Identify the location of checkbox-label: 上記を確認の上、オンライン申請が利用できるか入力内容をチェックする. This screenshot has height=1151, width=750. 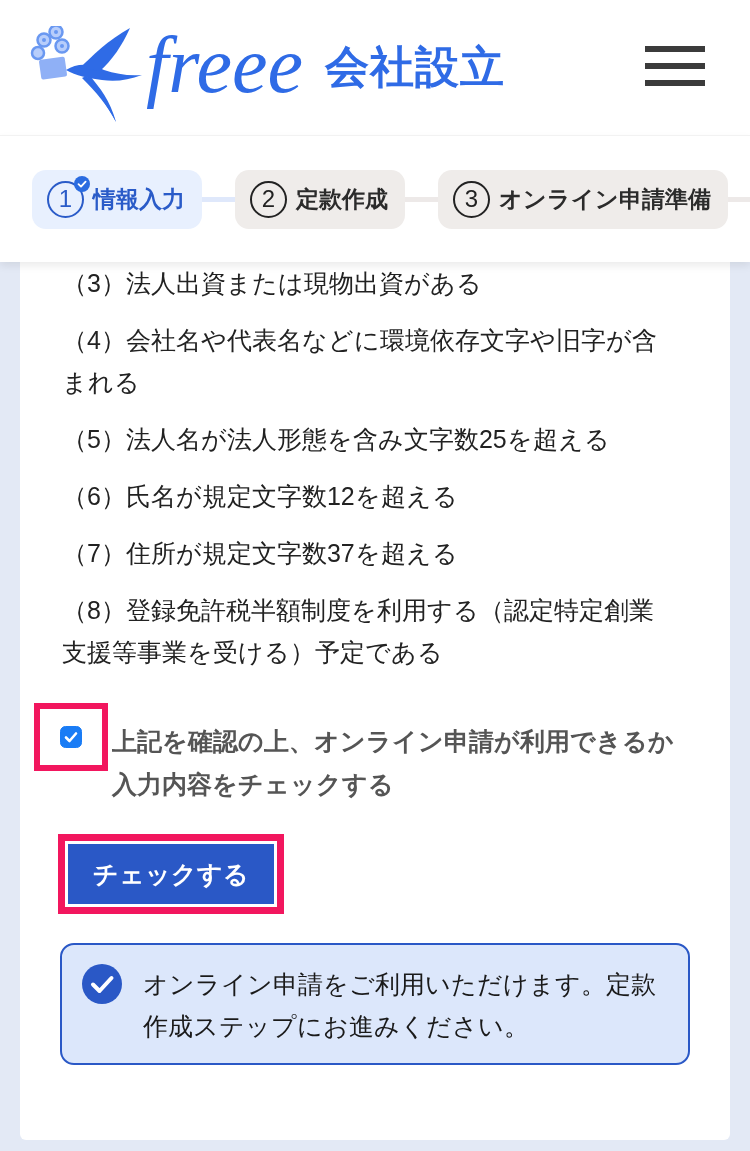
(393, 763).